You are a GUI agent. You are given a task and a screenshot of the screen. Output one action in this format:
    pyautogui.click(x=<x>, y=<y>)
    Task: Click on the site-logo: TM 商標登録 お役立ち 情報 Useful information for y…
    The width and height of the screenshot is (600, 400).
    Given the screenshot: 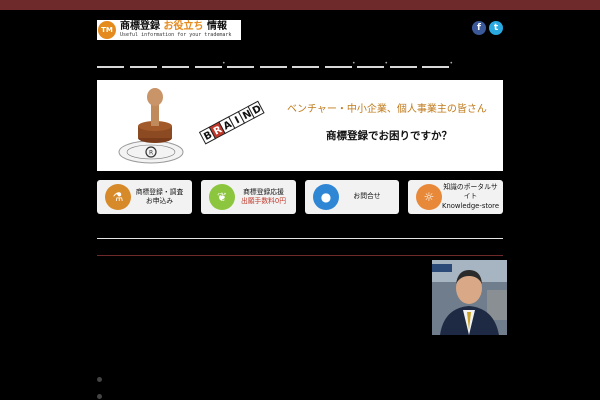 What is the action you would take?
    pyautogui.click(x=169, y=30)
    